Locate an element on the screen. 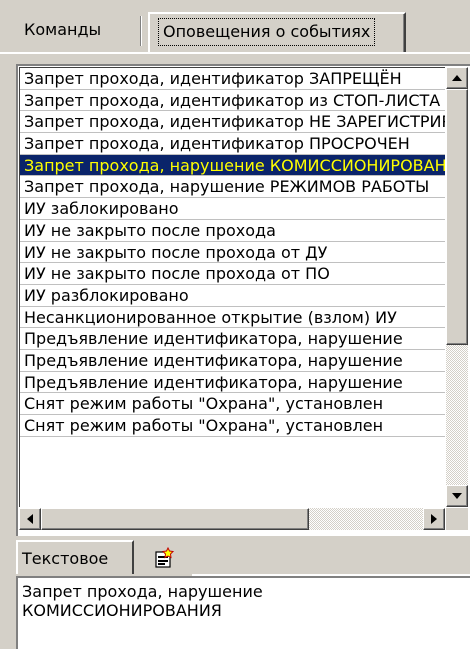 The width and height of the screenshot is (470, 649). arrow-right-icon is located at coordinates (434, 519).